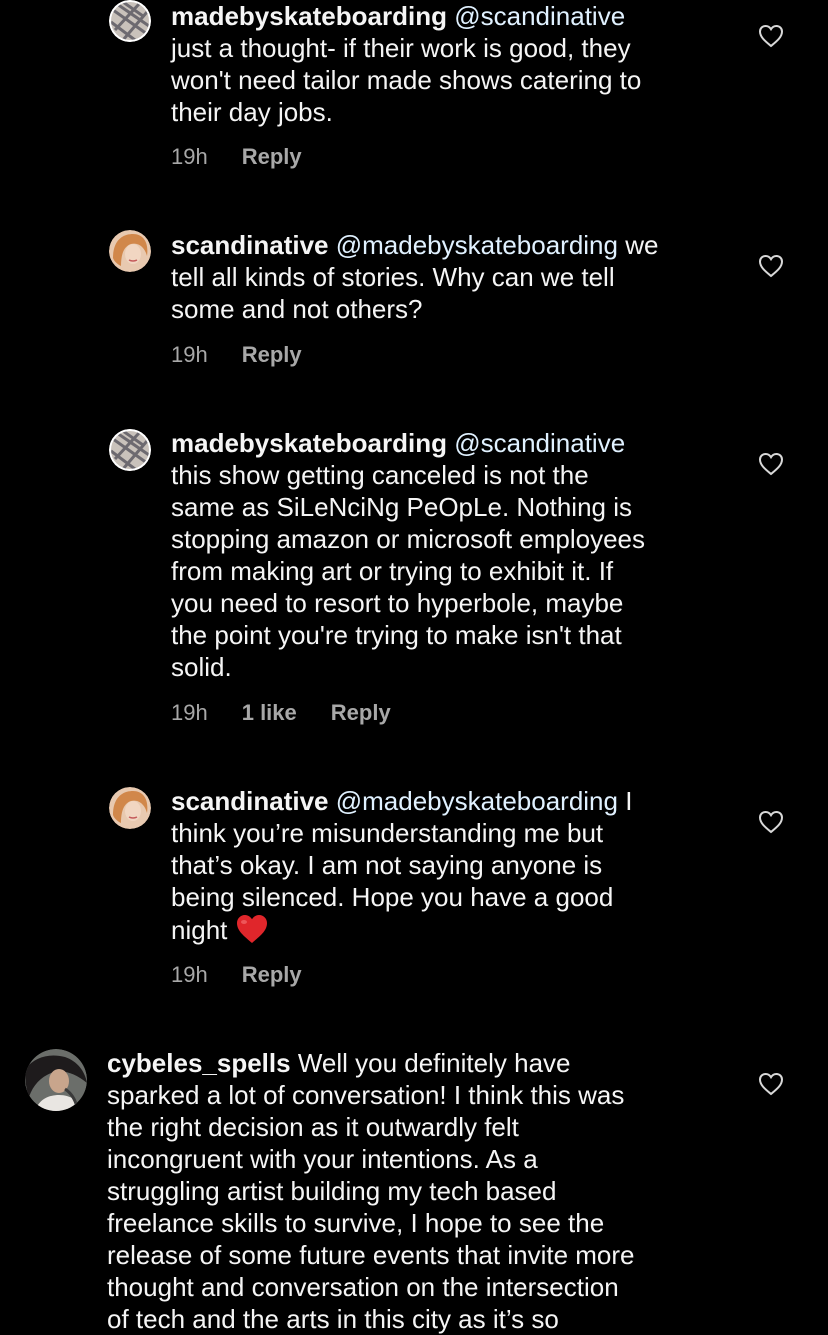  What do you see at coordinates (408, 539) in the screenshot?
I see `comment-line: stopping amazon or microsoft employees` at bounding box center [408, 539].